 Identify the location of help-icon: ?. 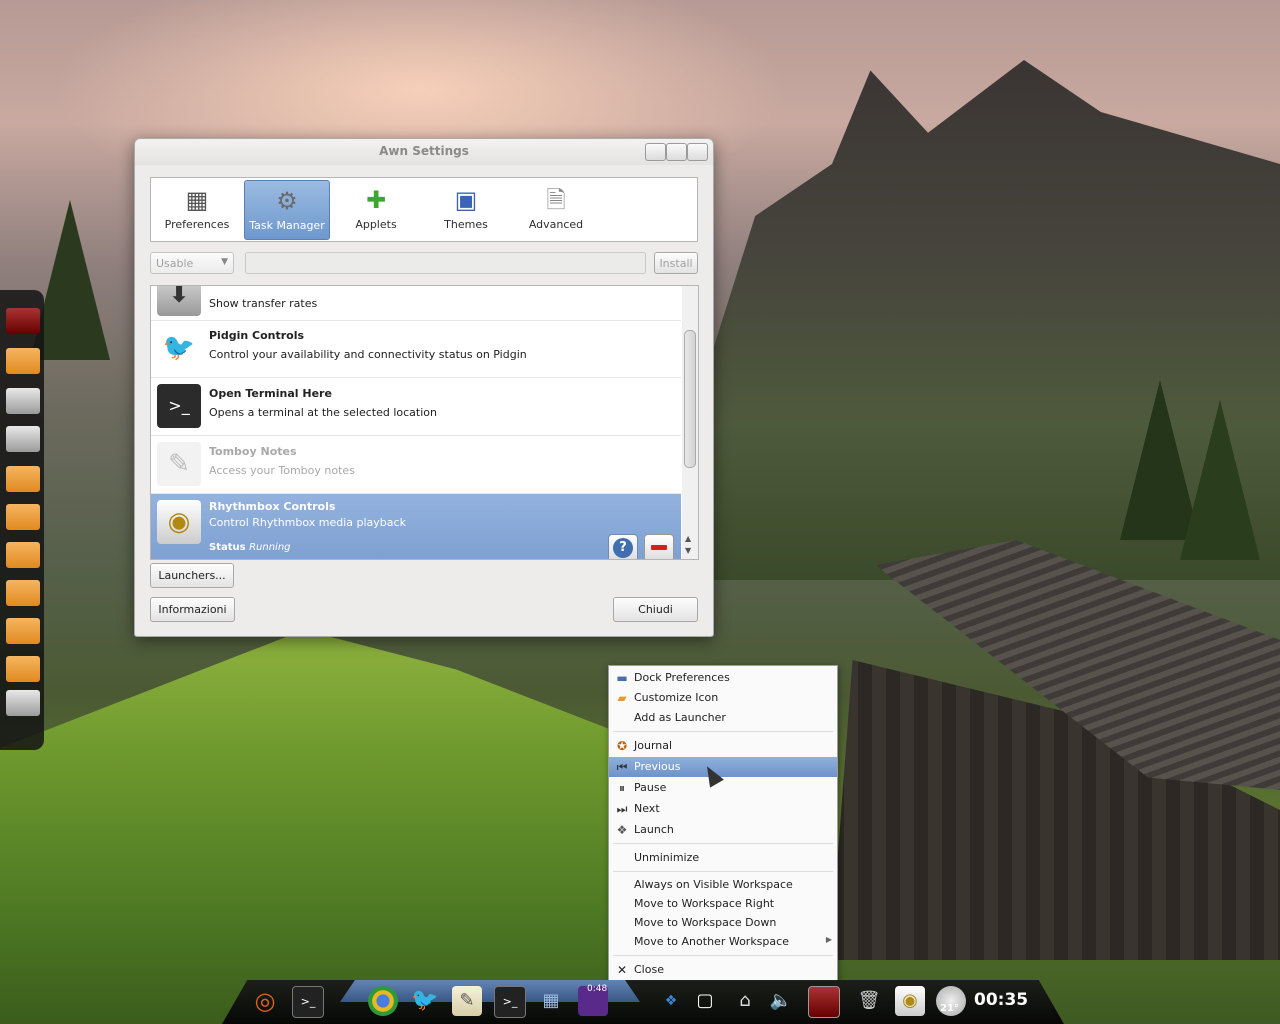
(623, 548).